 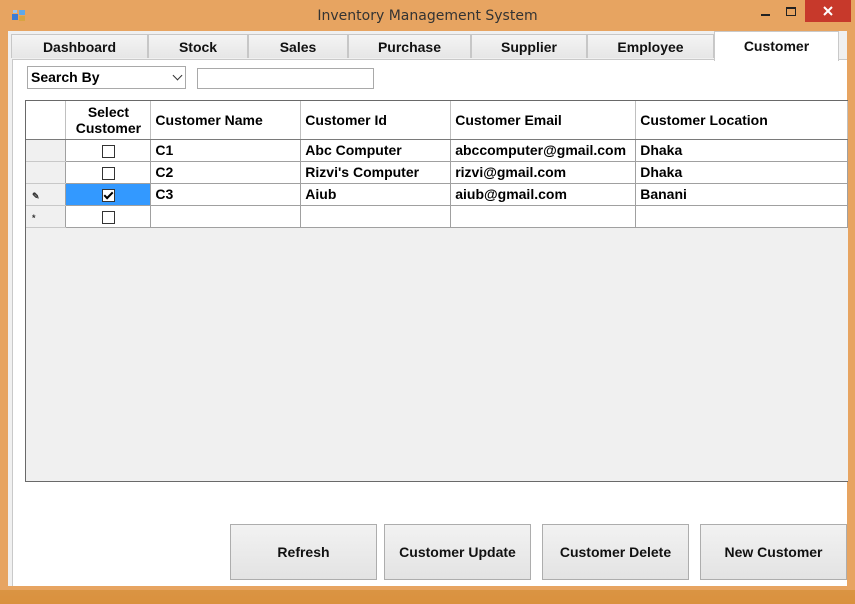 What do you see at coordinates (650, 46) in the screenshot?
I see `tab-employee: Employee` at bounding box center [650, 46].